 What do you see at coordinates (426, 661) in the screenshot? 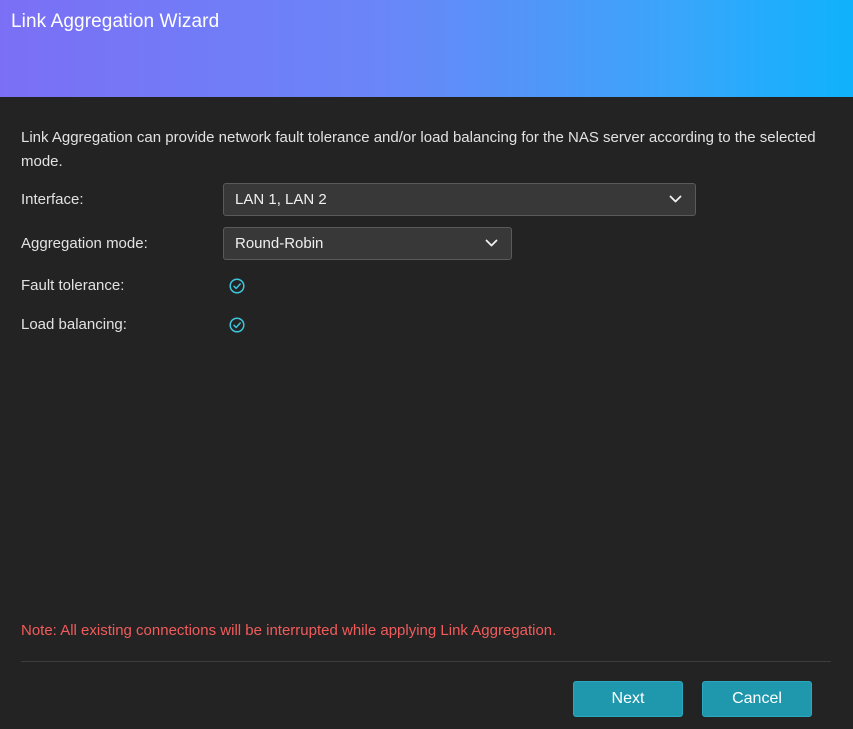
I see `footer-divider` at bounding box center [426, 661].